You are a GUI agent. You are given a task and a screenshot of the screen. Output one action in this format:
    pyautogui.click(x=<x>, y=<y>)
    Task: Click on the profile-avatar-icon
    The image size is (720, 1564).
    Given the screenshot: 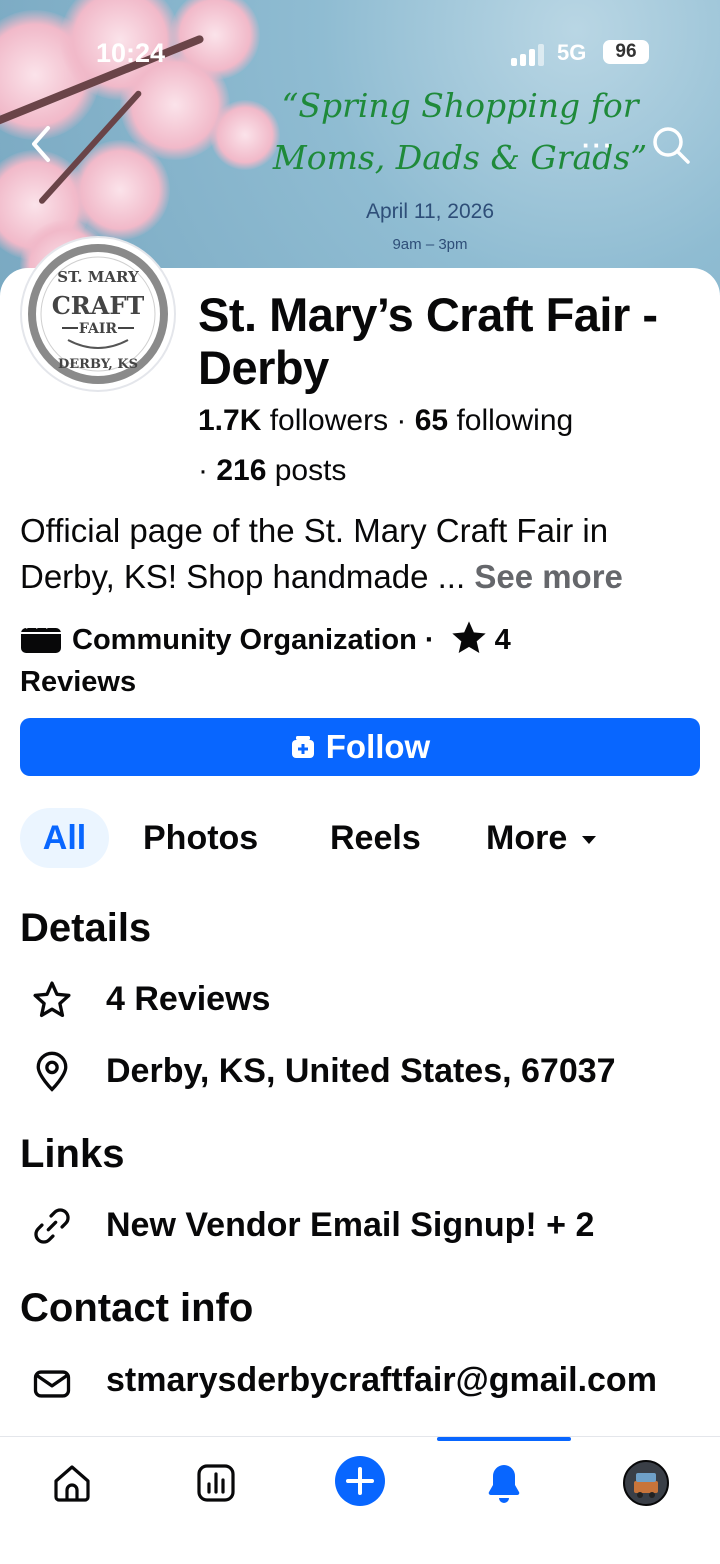 What is the action you would take?
    pyautogui.click(x=646, y=1483)
    